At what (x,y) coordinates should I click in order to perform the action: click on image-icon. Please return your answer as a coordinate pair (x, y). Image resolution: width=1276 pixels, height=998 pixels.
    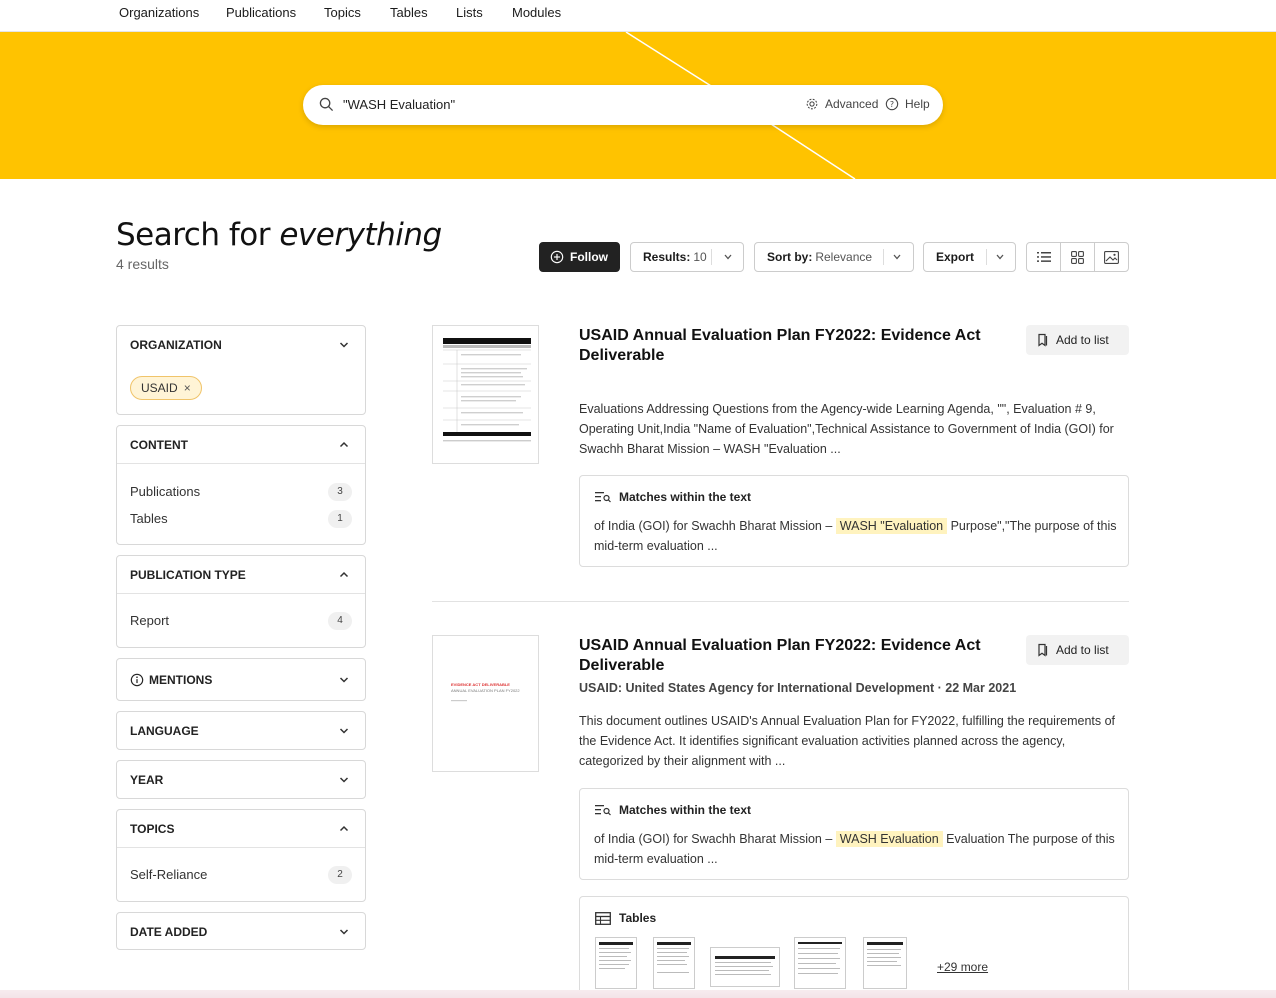
    Looking at the image, I should click on (1111, 257).